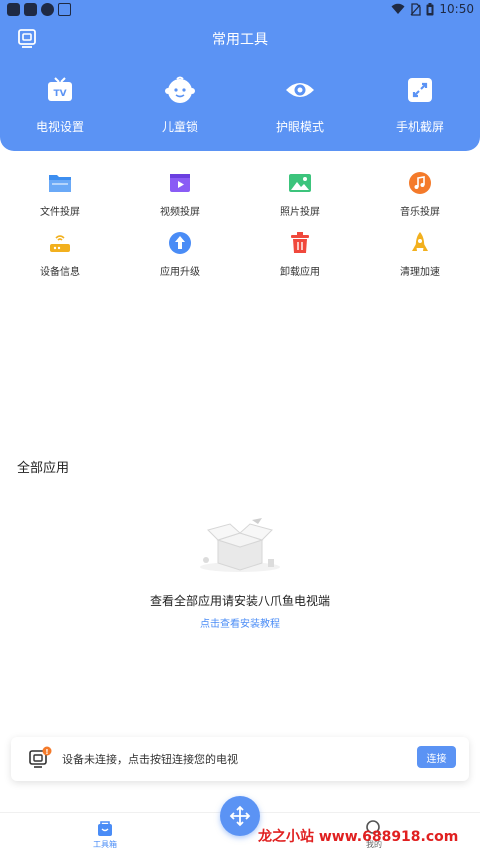  I want to click on font-icon, so click(64, 9).